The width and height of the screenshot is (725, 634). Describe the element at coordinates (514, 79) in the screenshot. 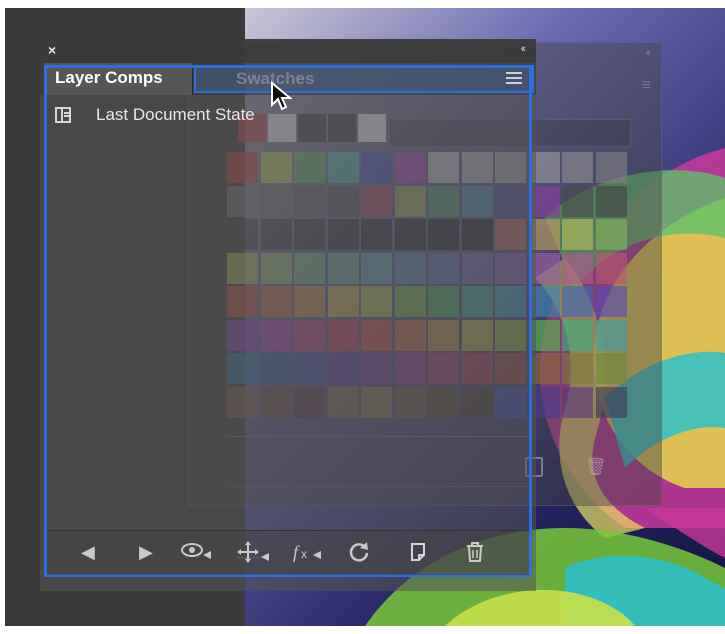

I see `panel-menu-icon` at that location.